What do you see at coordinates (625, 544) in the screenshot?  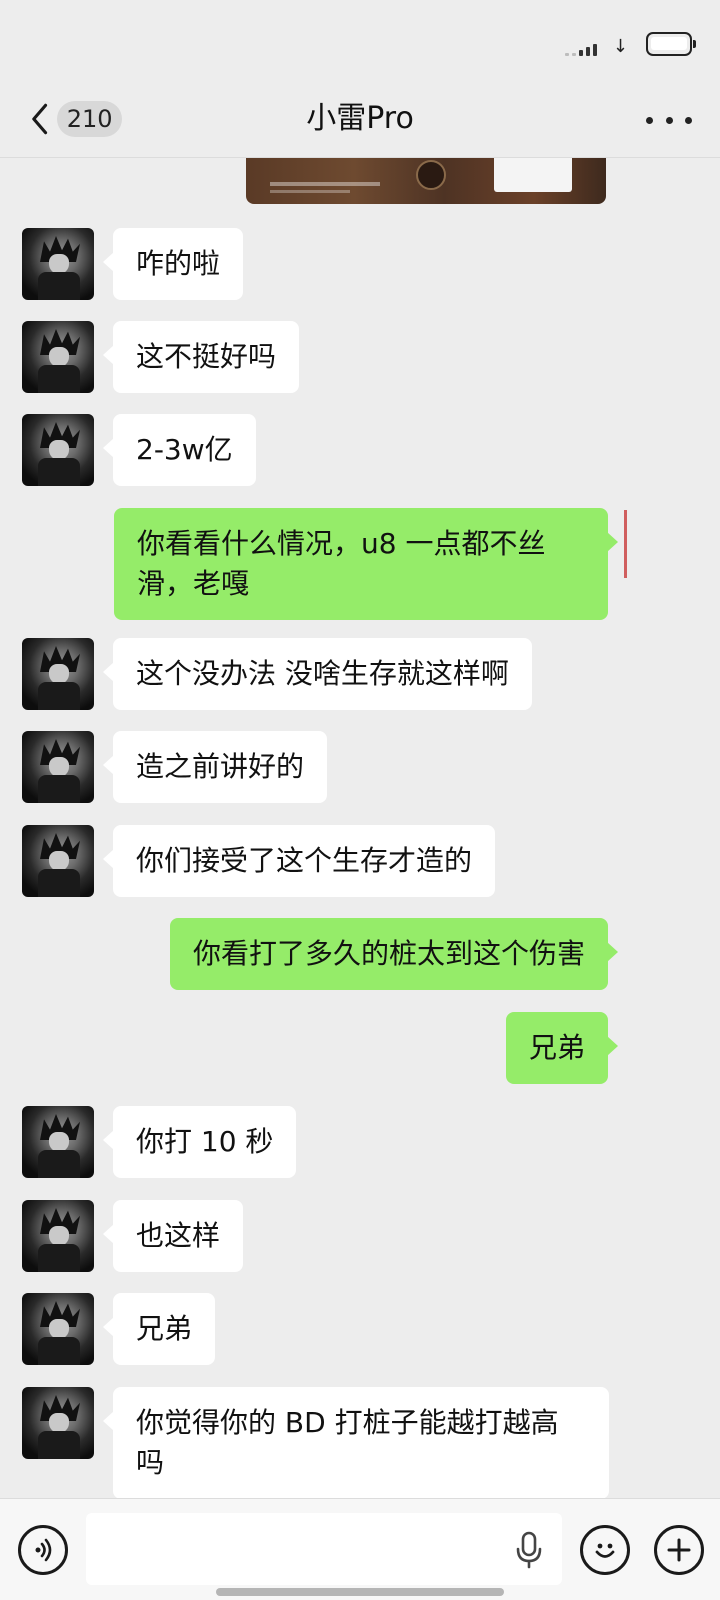 I see `image-edge-fragment` at bounding box center [625, 544].